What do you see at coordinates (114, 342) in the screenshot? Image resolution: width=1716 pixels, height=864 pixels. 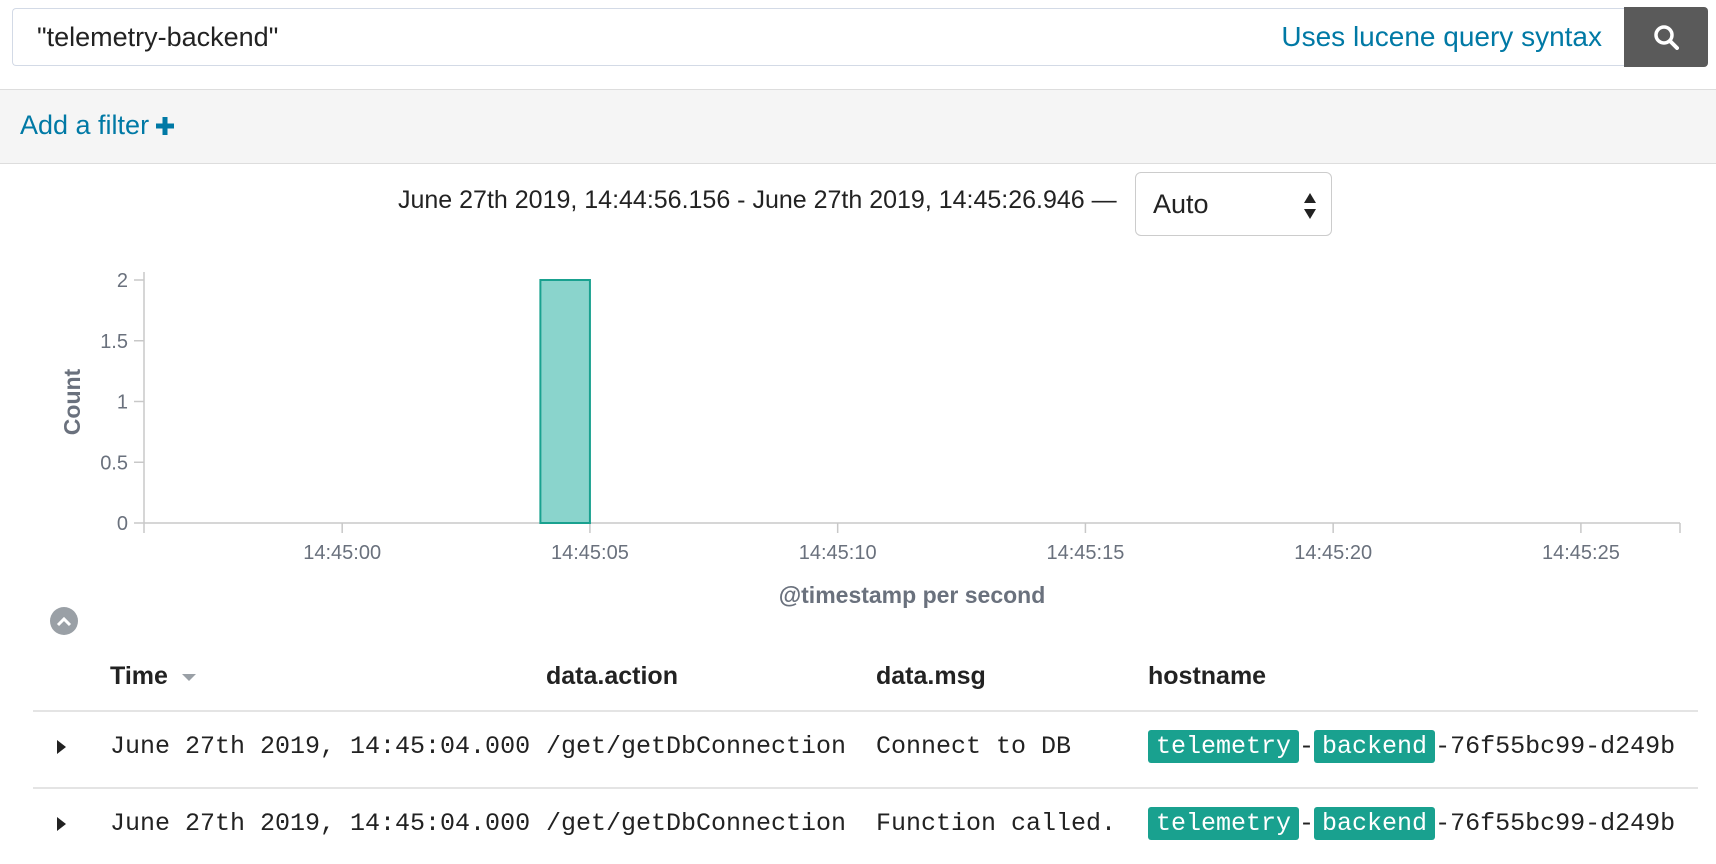 I see `y-tick-label: 1.5` at bounding box center [114, 342].